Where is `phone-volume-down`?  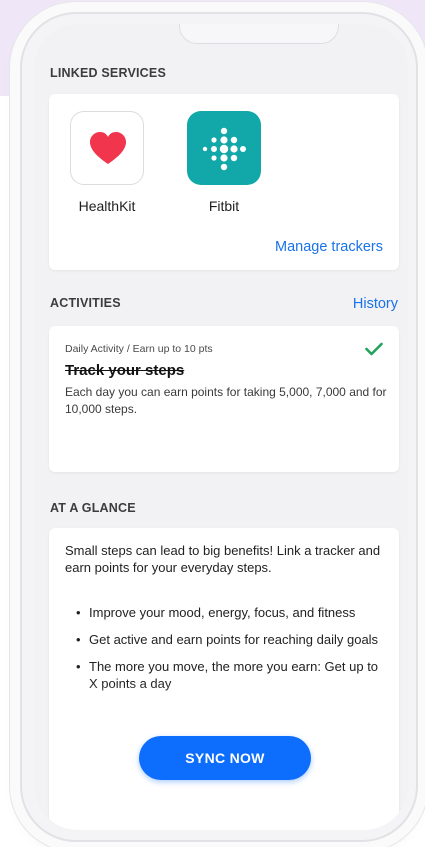 phone-volume-down is located at coordinates (14, 249).